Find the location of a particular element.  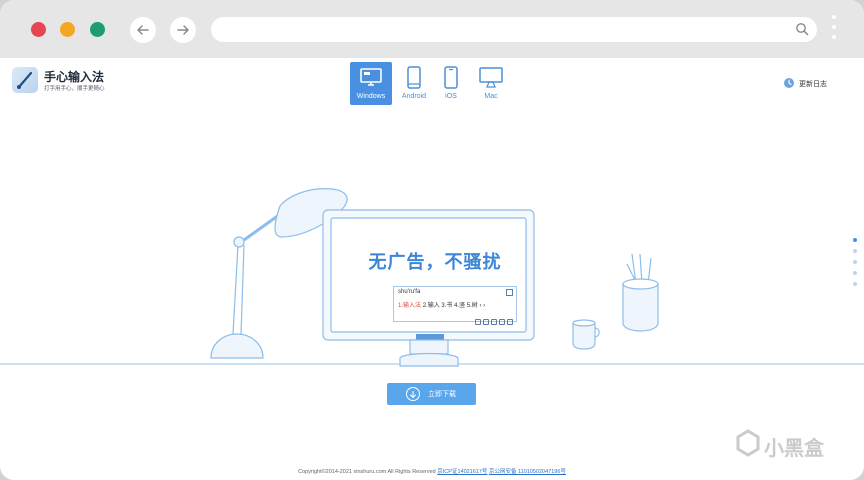

url-input is located at coordinates (505, 29).